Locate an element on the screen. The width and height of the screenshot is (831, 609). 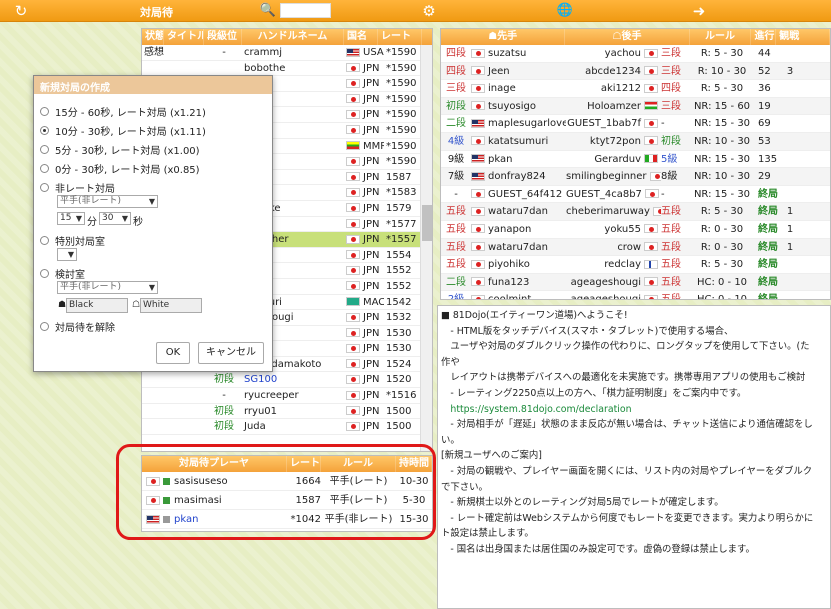
game-row: 4級 katatsumuri ktyt72pon 初段 NR: 10 - 30 53 is located at coordinates (635, 141).